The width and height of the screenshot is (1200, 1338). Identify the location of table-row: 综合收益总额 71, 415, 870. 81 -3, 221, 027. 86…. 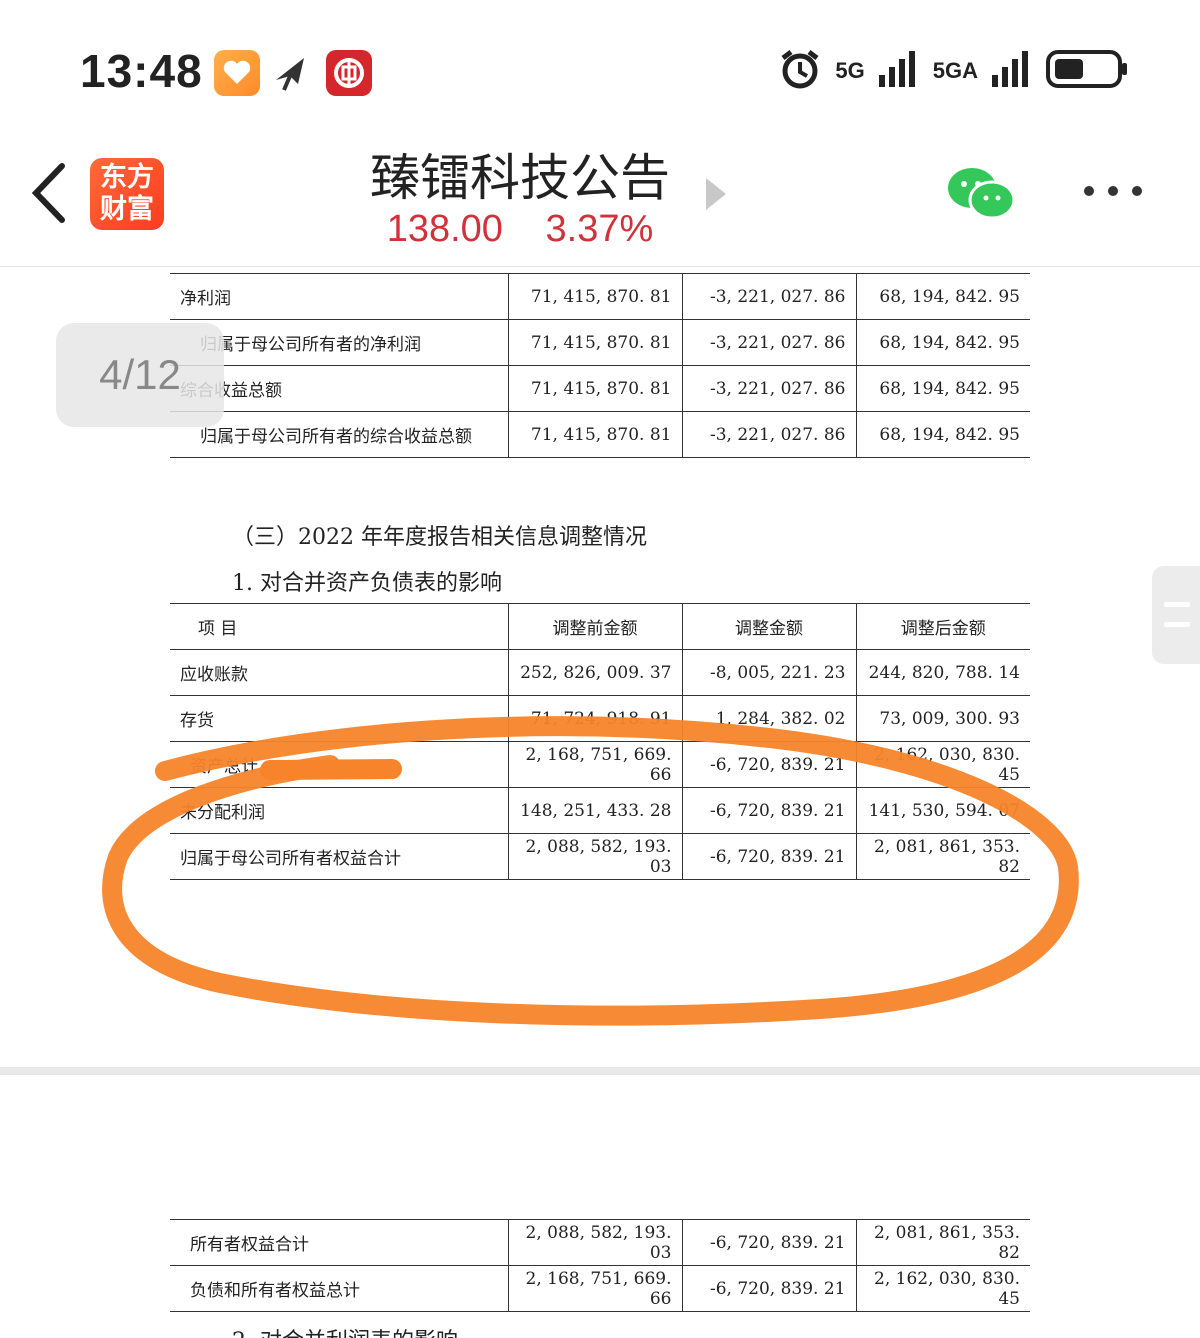
(600, 388).